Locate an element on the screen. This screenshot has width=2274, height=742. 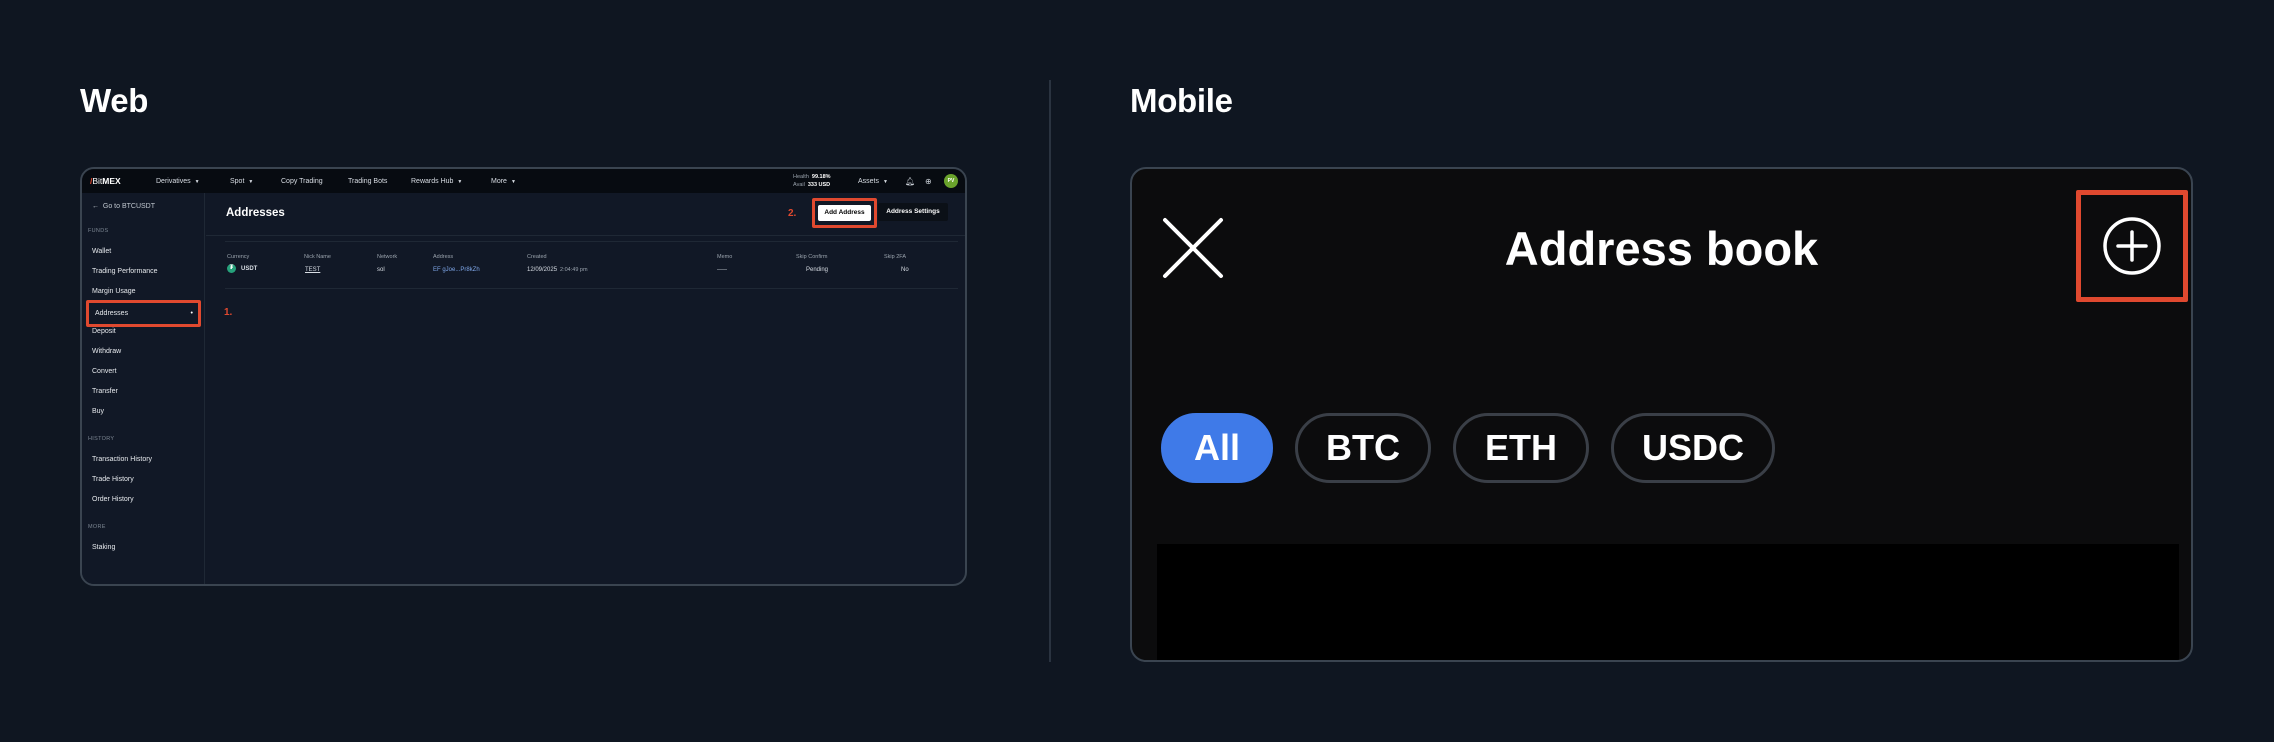
page-title: Addresses is located at coordinates (255, 213).